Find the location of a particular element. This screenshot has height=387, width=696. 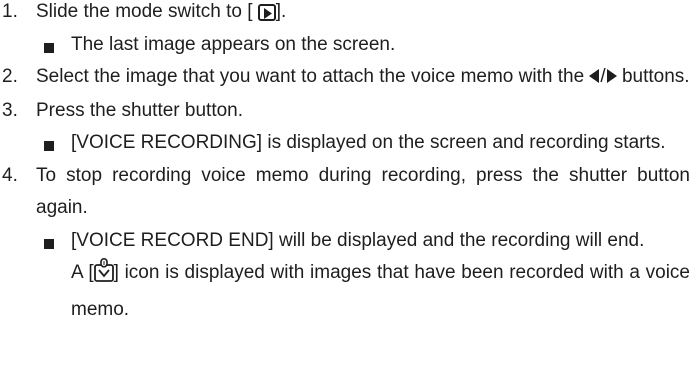

step-number: 4. is located at coordinates (10, 175).